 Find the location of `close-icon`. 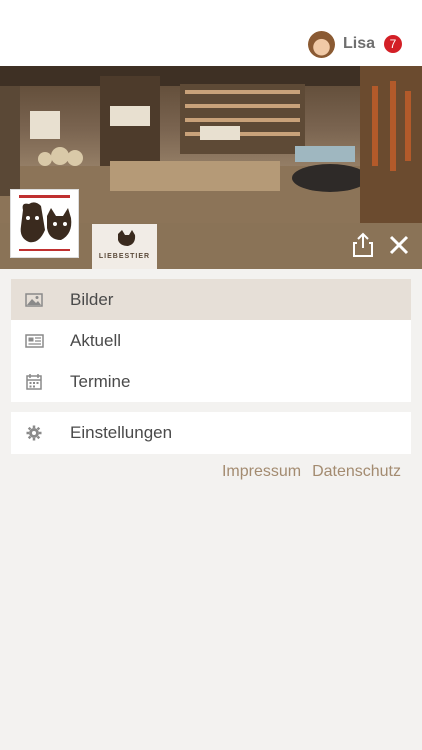

close-icon is located at coordinates (399, 245).